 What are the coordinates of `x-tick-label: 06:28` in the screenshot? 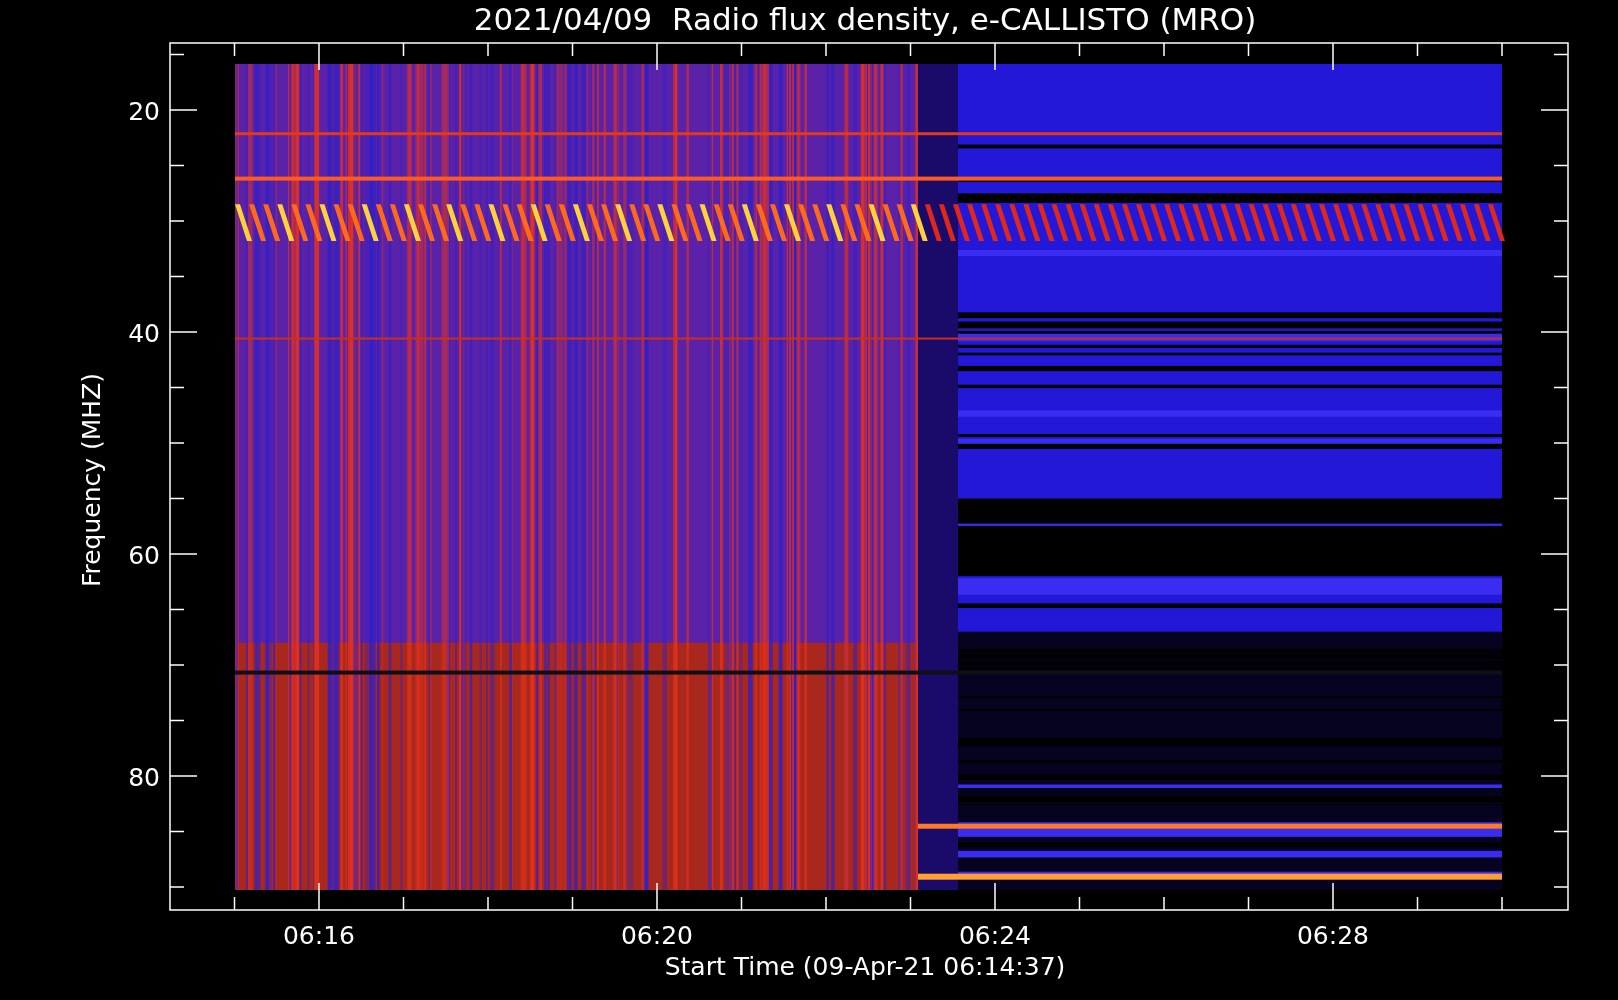 It's located at (1333, 935).